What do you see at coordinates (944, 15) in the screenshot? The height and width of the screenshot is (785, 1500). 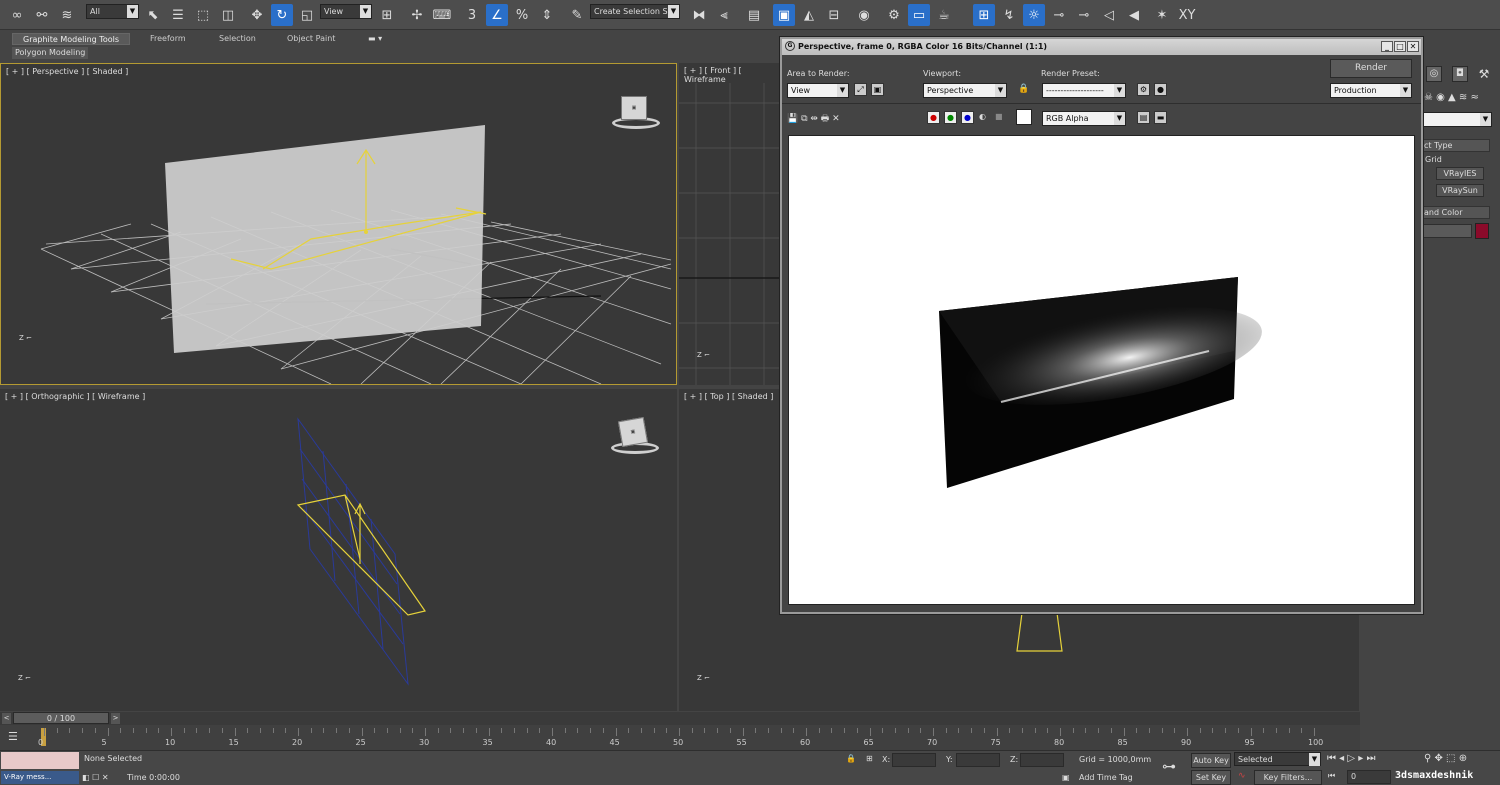 I see `render-production-icon: ☕` at bounding box center [944, 15].